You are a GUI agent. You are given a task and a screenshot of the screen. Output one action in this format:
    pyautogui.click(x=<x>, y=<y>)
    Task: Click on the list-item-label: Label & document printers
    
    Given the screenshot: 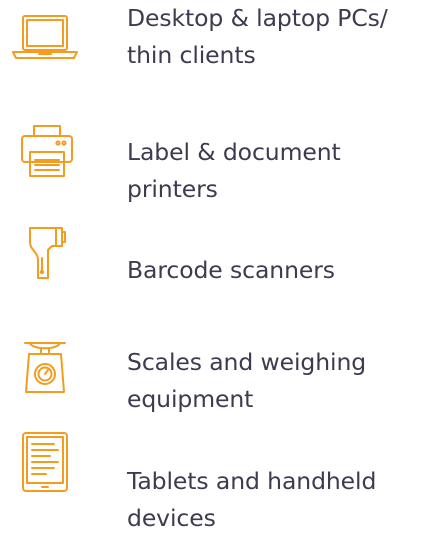 What is the action you would take?
    pyautogui.click(x=234, y=170)
    